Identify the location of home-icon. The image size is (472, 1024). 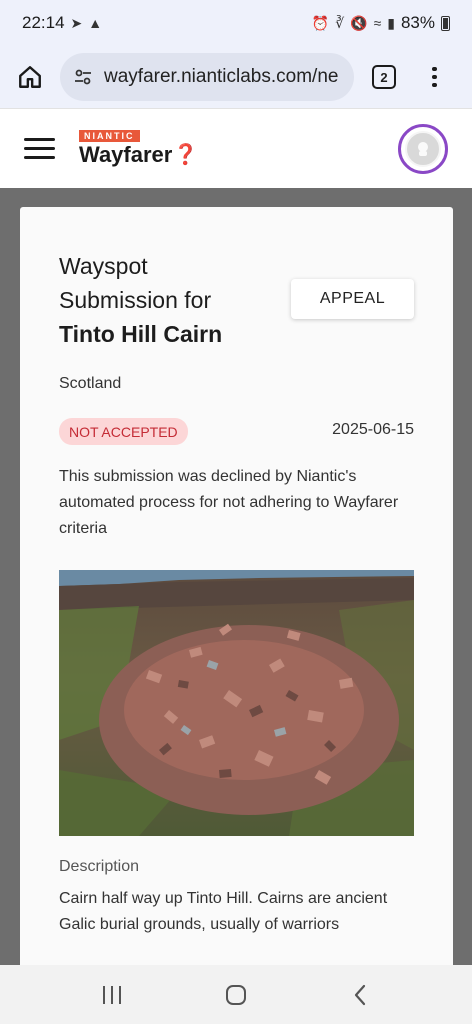
(30, 77).